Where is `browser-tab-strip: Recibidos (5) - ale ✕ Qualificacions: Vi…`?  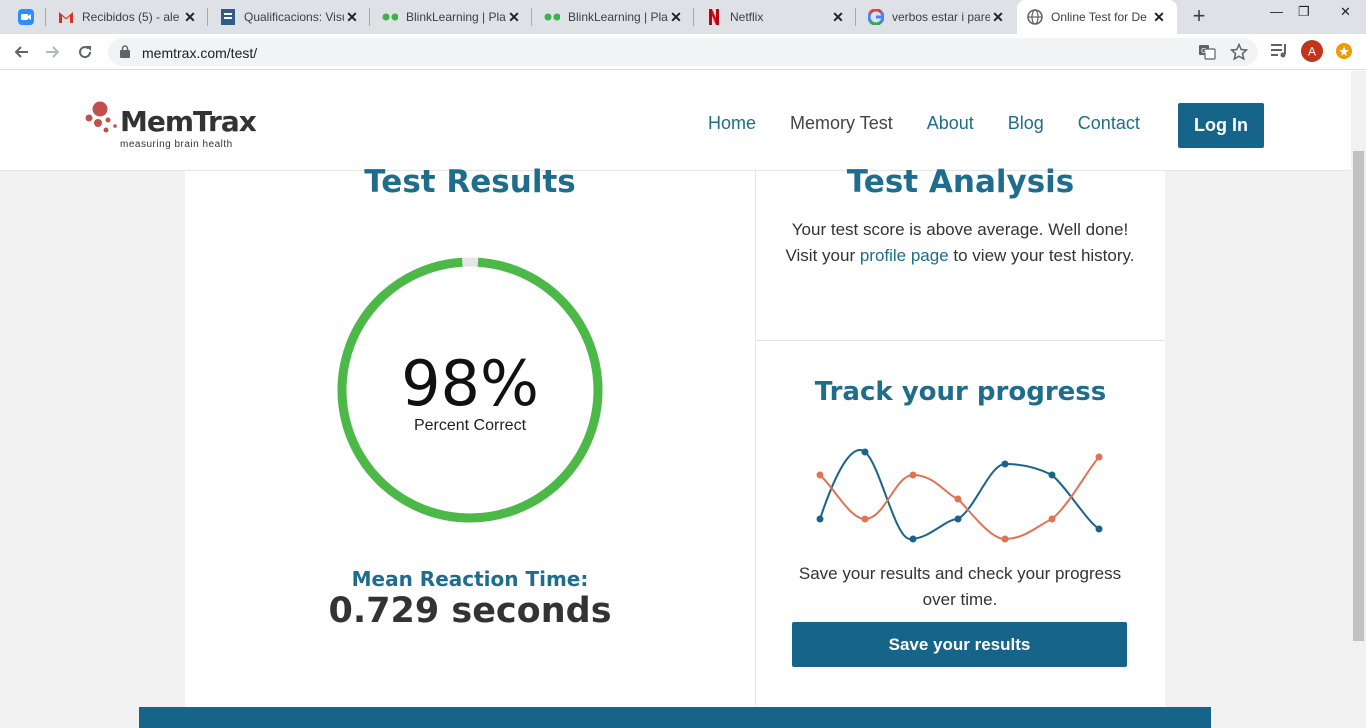
browser-tab-strip: Recibidos (5) - ale ✕ Qualificacions: Vi… is located at coordinates (683, 17).